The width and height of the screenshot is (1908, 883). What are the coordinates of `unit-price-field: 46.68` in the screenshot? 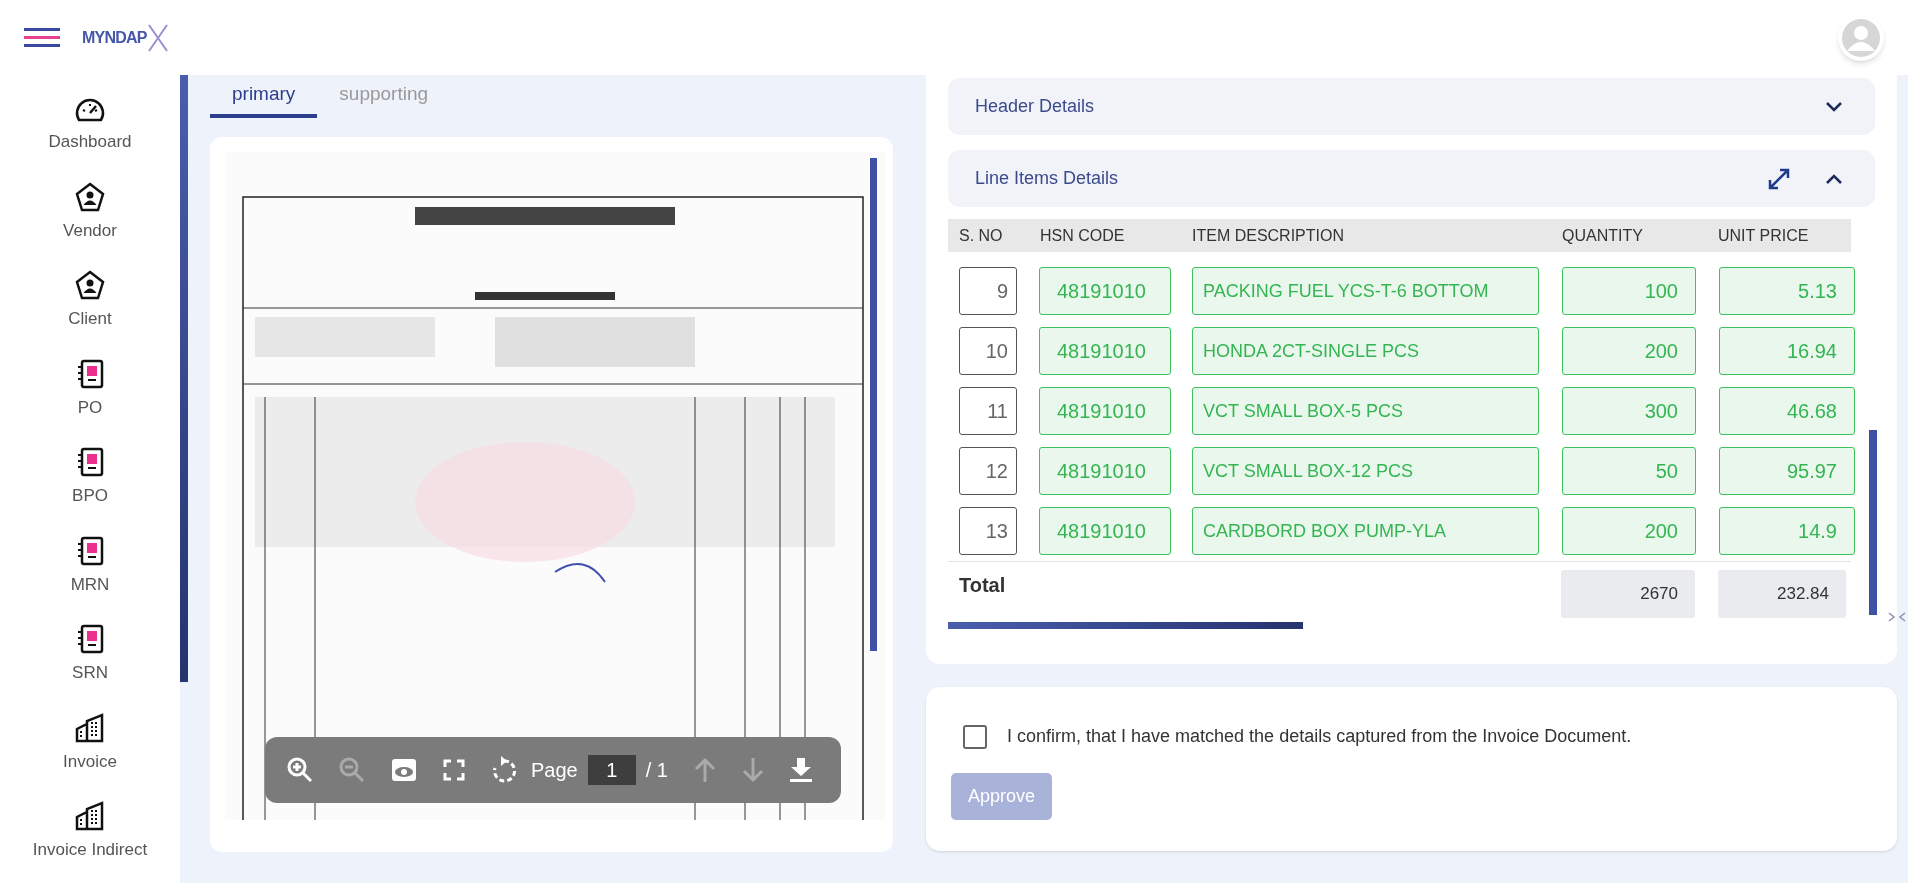 It's located at (1787, 411).